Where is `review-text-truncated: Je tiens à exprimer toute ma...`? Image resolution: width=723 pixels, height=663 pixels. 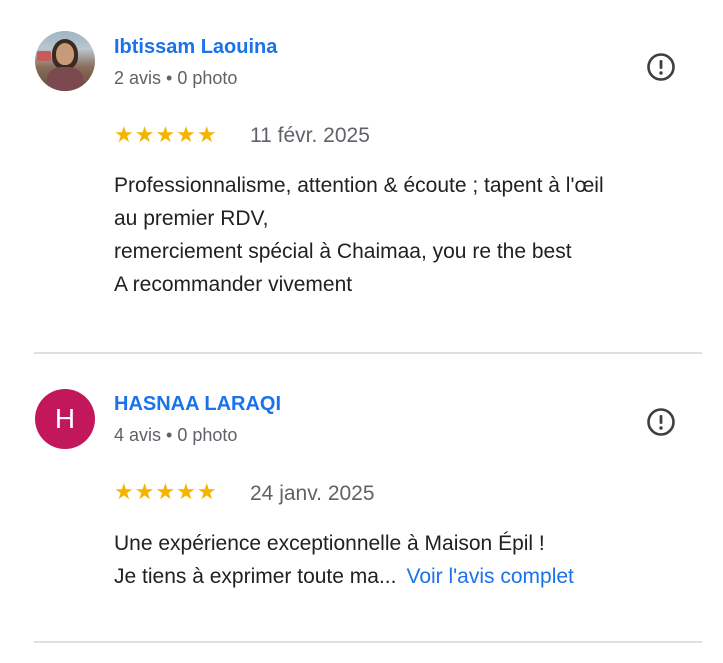
review-text-truncated: Je tiens à exprimer toute ma... is located at coordinates (255, 576).